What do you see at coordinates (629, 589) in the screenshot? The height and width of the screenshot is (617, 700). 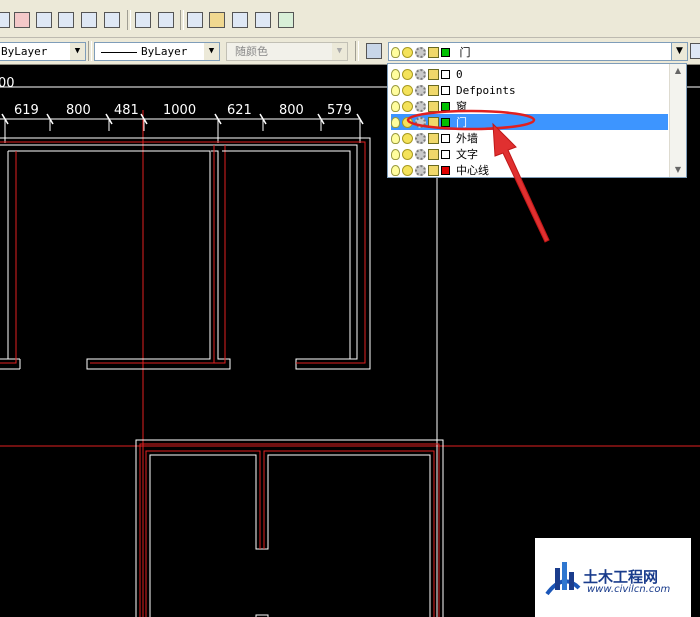 I see `watermark-url: www.civilcn.com` at bounding box center [629, 589].